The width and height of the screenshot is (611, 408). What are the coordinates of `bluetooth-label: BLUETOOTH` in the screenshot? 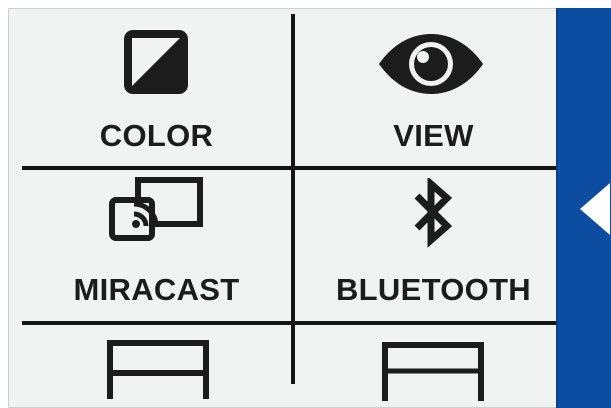 It's located at (433, 289).